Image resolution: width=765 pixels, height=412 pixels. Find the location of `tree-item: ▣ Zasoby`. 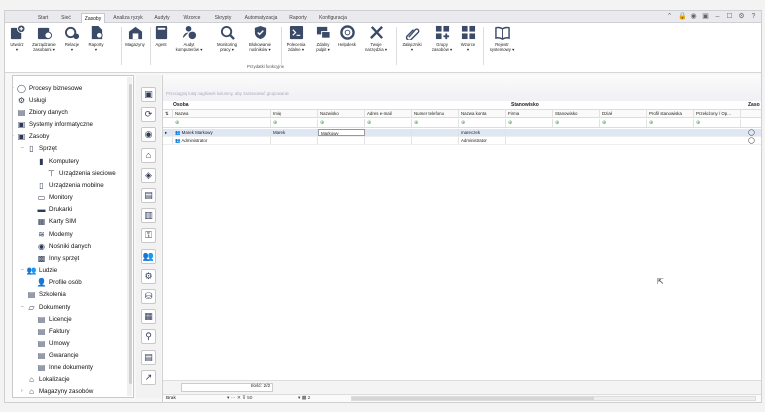

tree-item: ▣ Zasoby is located at coordinates (33, 136).